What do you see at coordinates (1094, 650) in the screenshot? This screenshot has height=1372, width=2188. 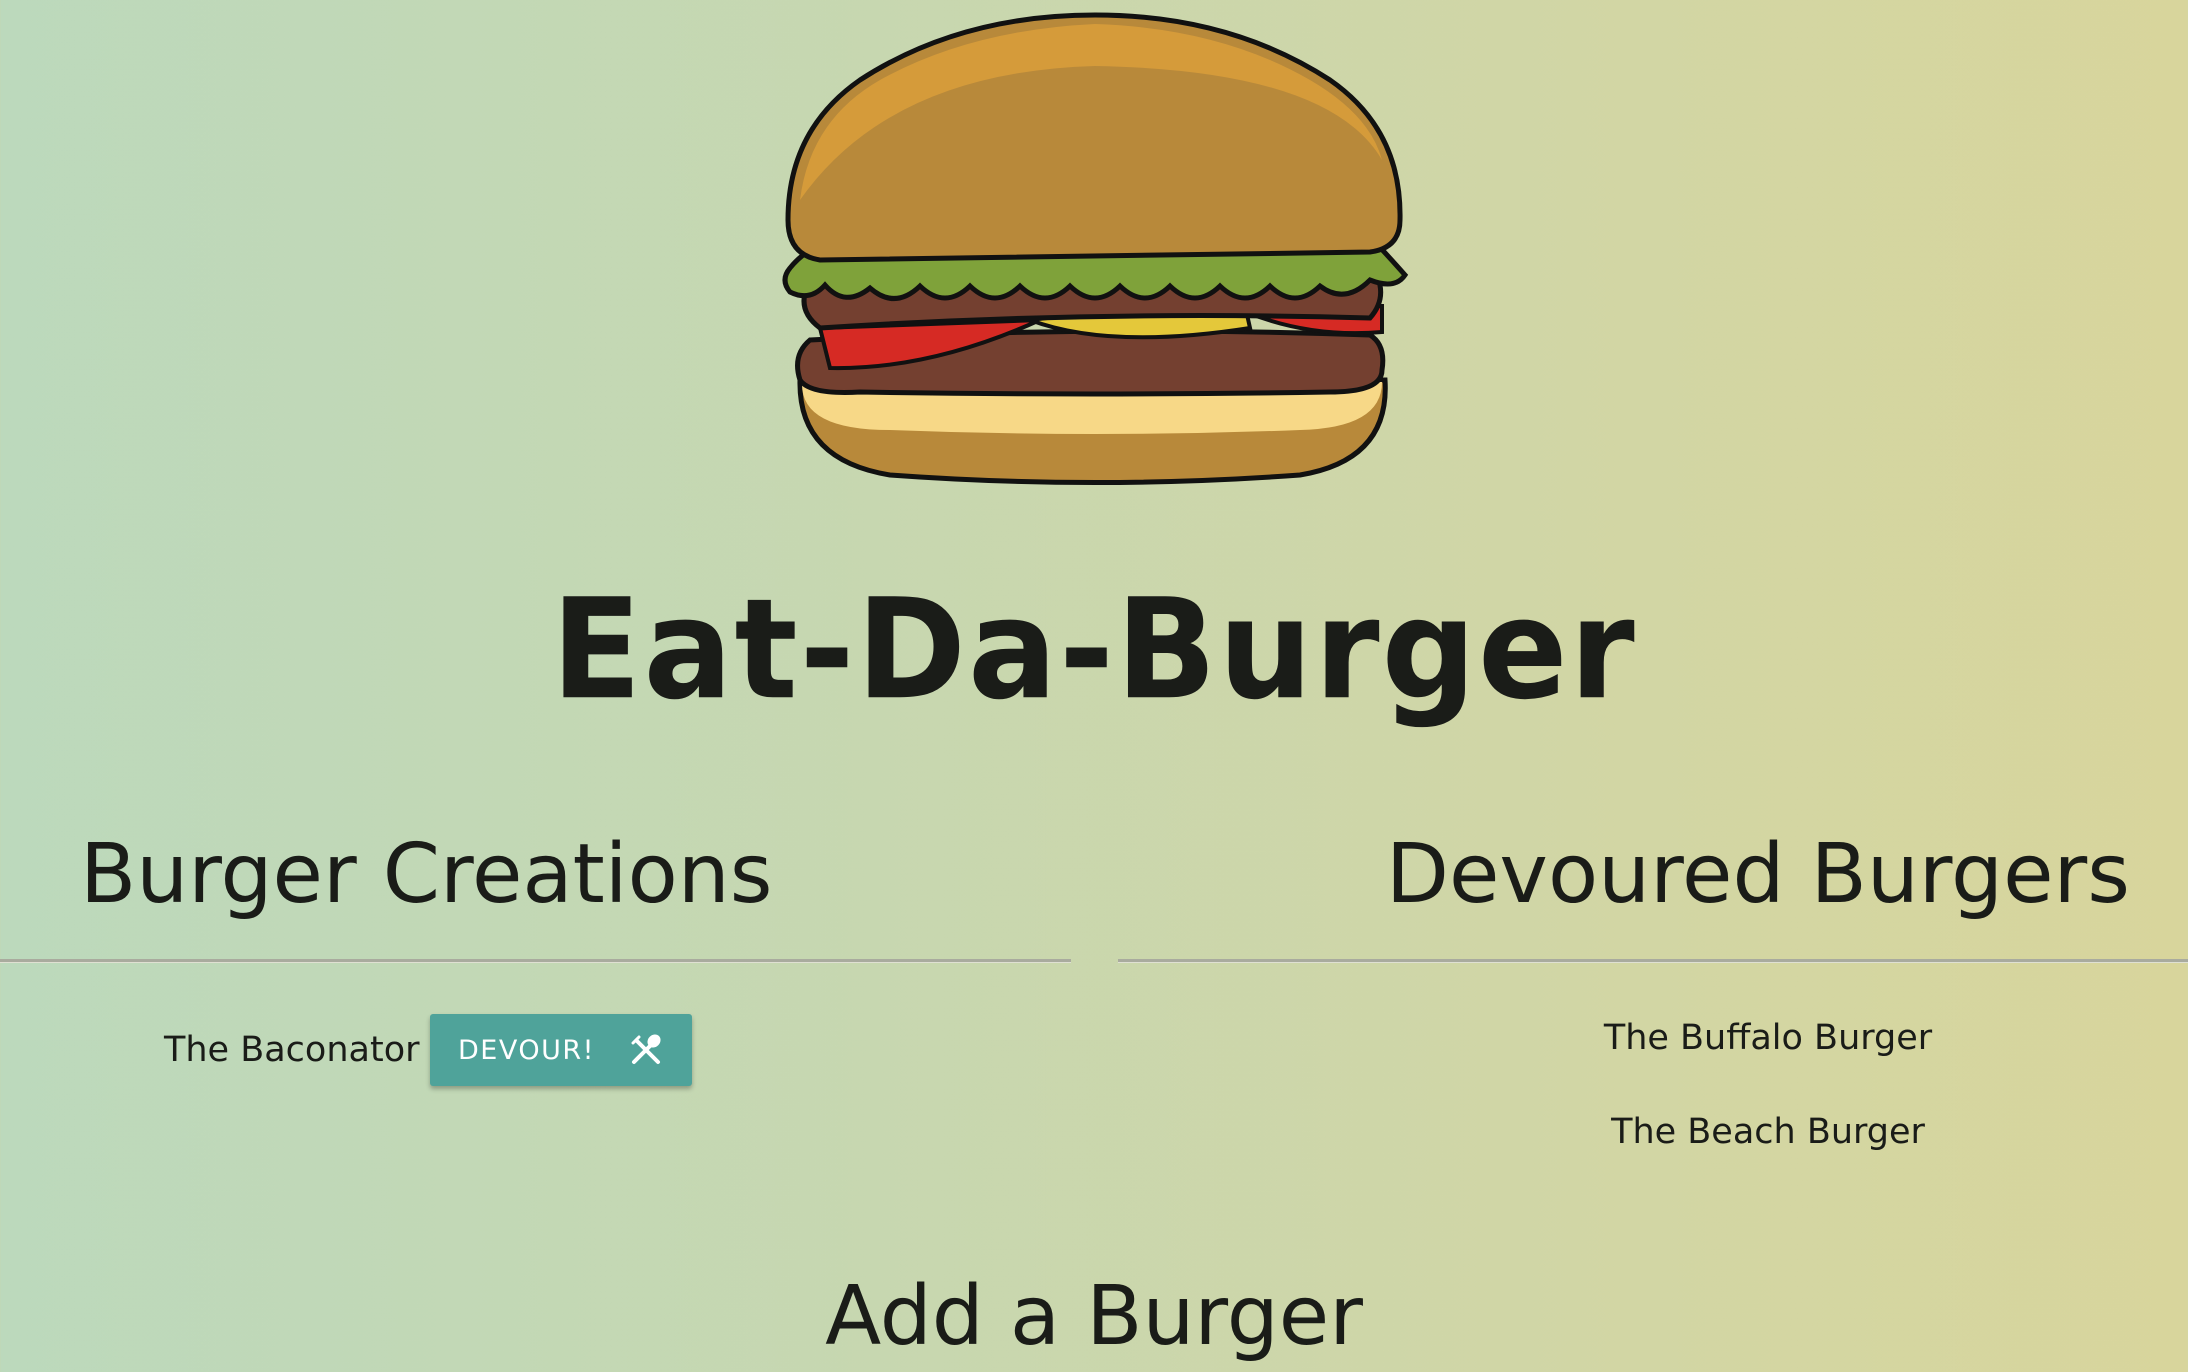 I see `page-title: Eat-Da-Burger` at bounding box center [1094, 650].